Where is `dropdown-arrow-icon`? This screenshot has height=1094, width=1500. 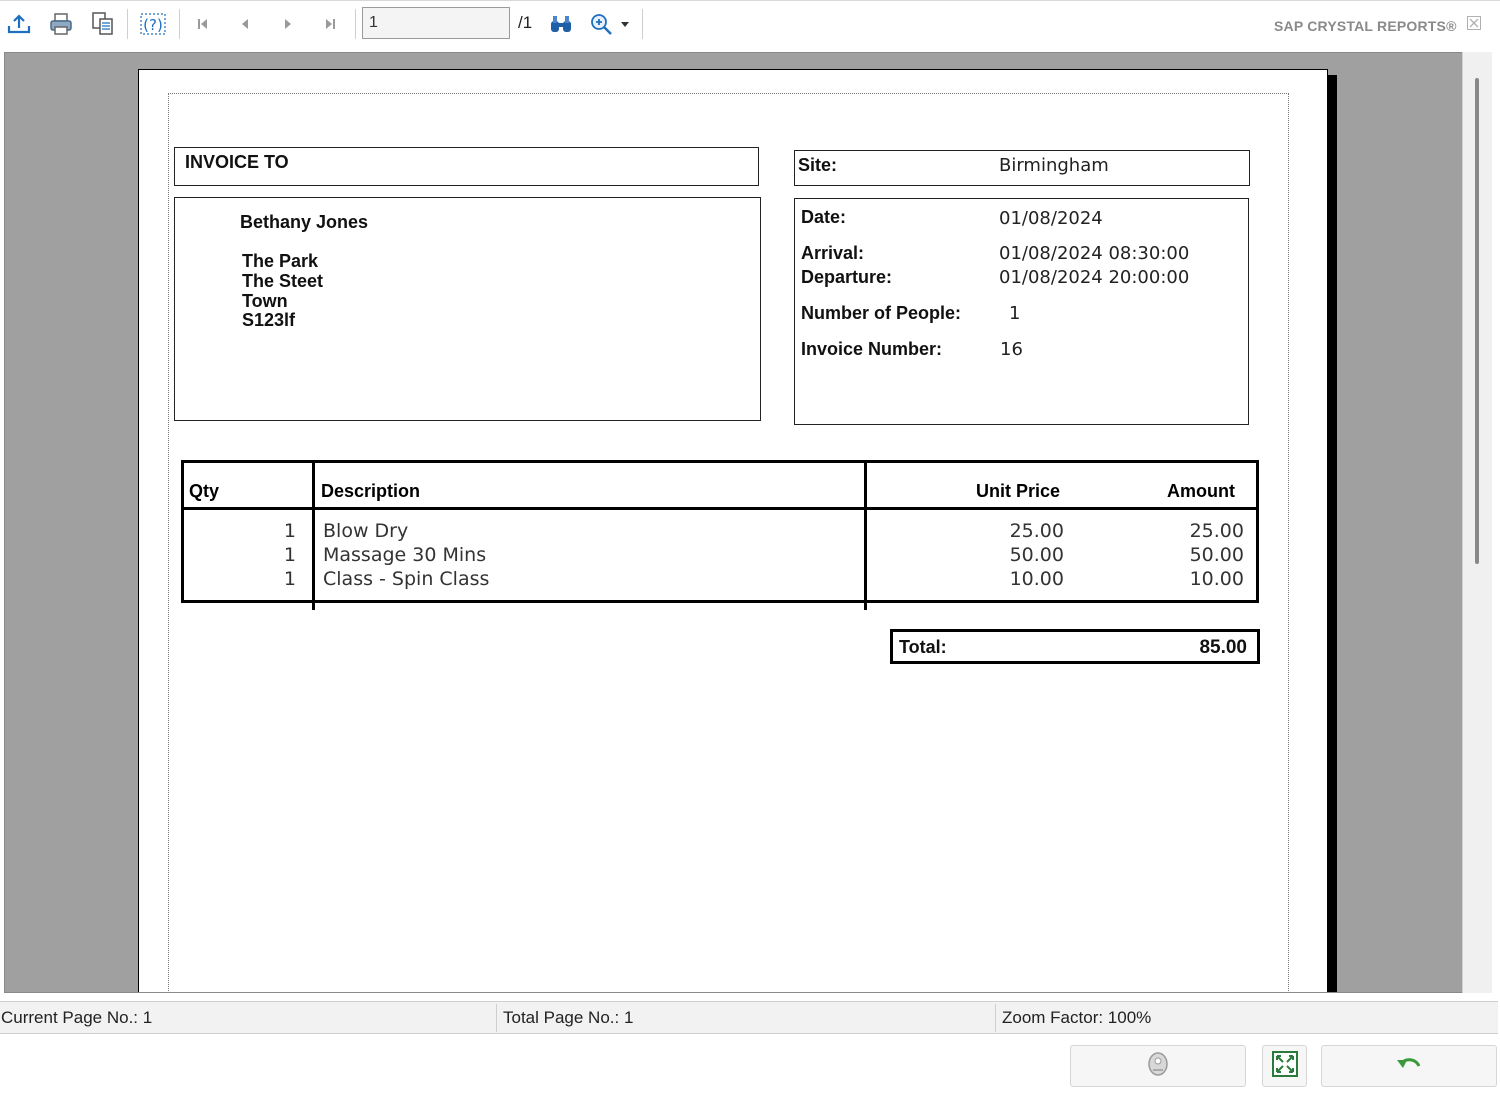
dropdown-arrow-icon is located at coordinates (625, 24).